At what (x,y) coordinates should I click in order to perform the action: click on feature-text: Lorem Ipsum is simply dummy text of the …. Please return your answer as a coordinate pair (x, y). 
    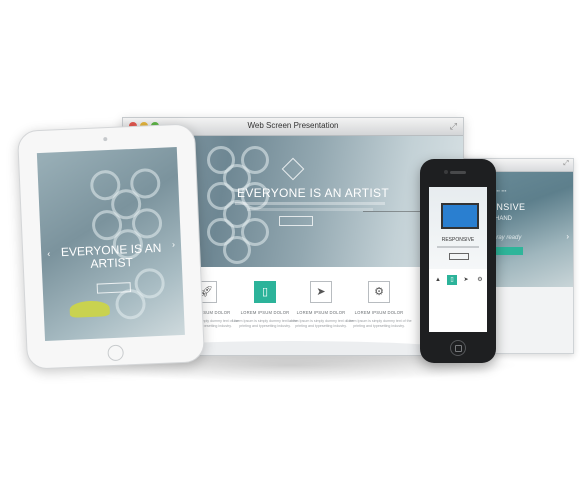
    Looking at the image, I should click on (379, 323).